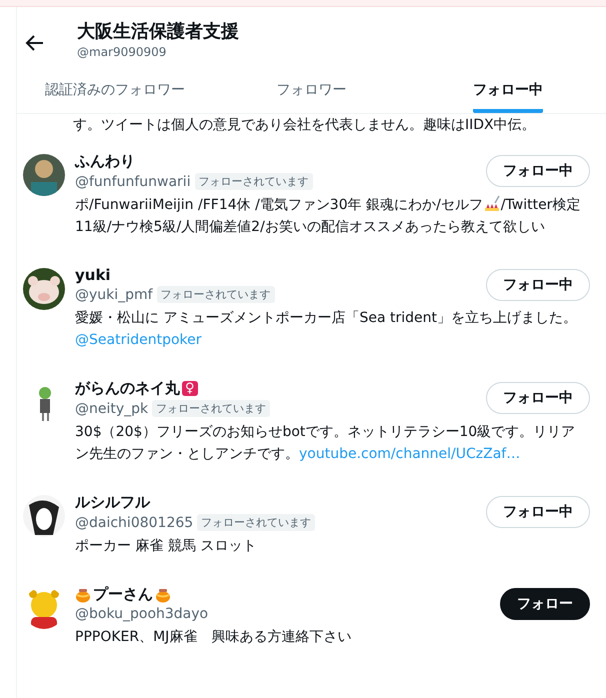 Image resolution: width=606 pixels, height=698 pixels. What do you see at coordinates (105, 161) in the screenshot?
I see `user-name: ふんわり` at bounding box center [105, 161].